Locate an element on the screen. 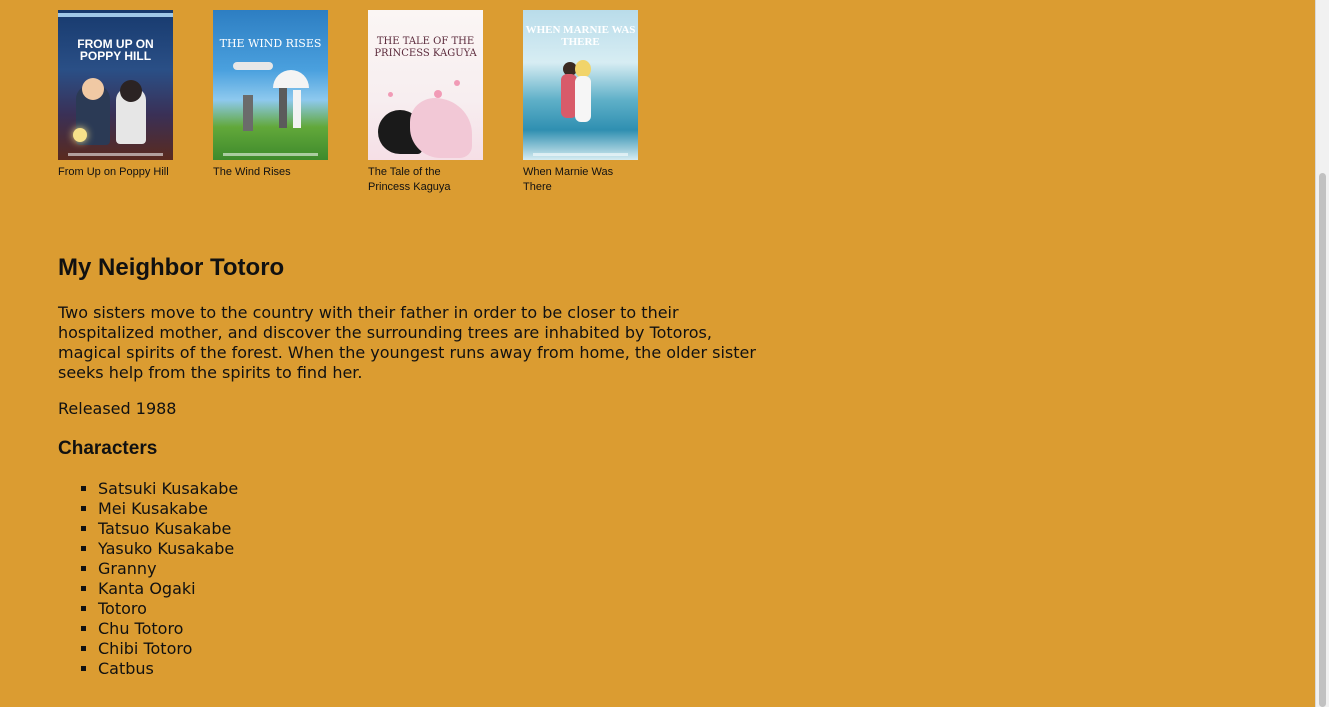  character-item: Totoro is located at coordinates (168, 609).